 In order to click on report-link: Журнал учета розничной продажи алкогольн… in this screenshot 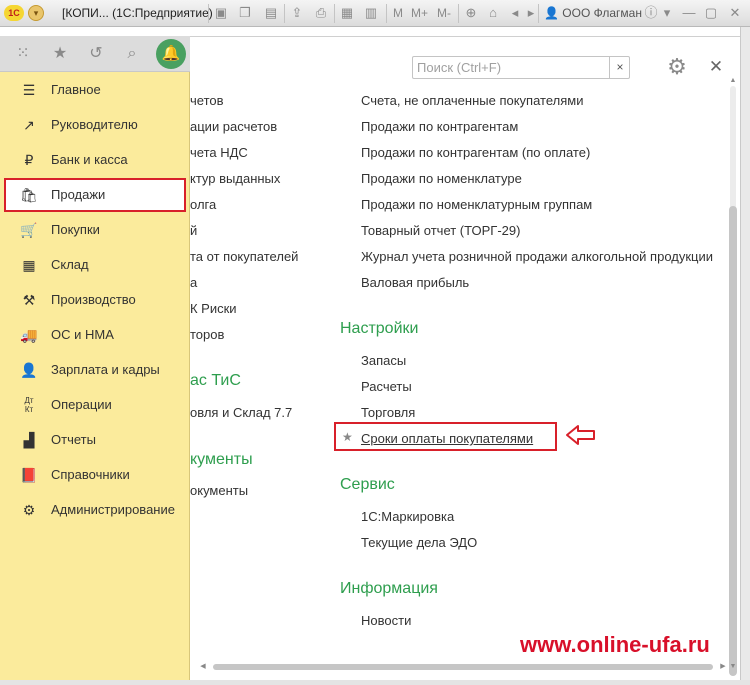, I will do `click(537, 256)`.